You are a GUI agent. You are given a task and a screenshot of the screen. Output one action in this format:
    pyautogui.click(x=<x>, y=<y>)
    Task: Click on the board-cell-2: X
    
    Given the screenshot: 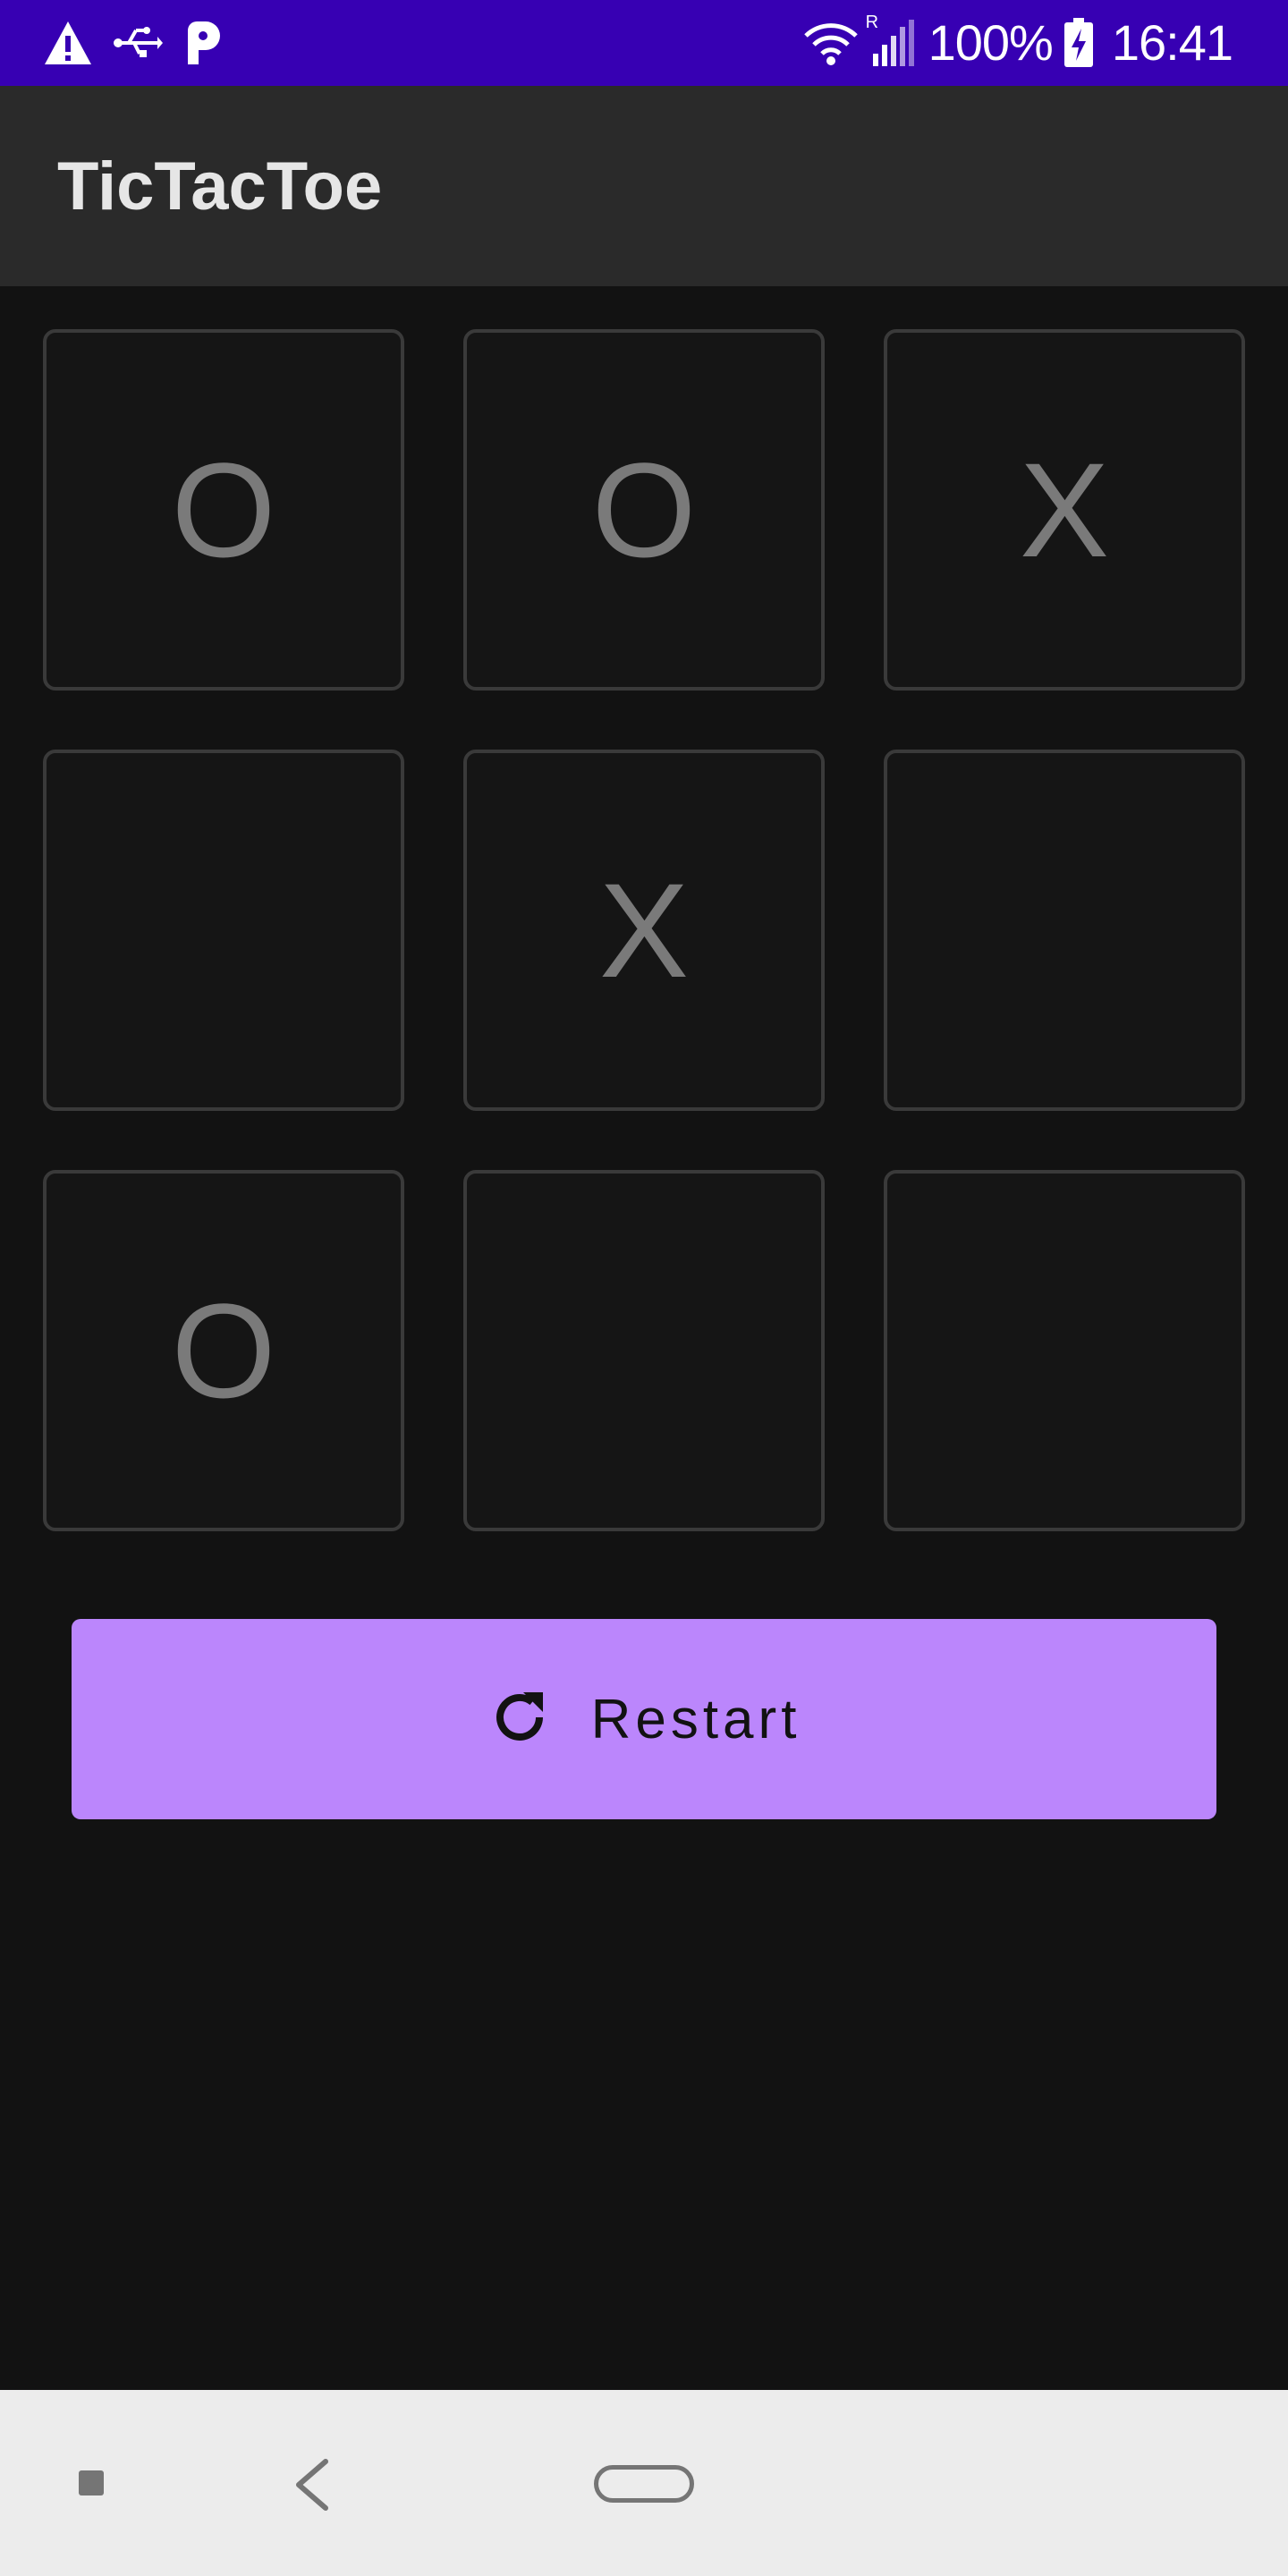 What is the action you would take?
    pyautogui.click(x=1064, y=510)
    